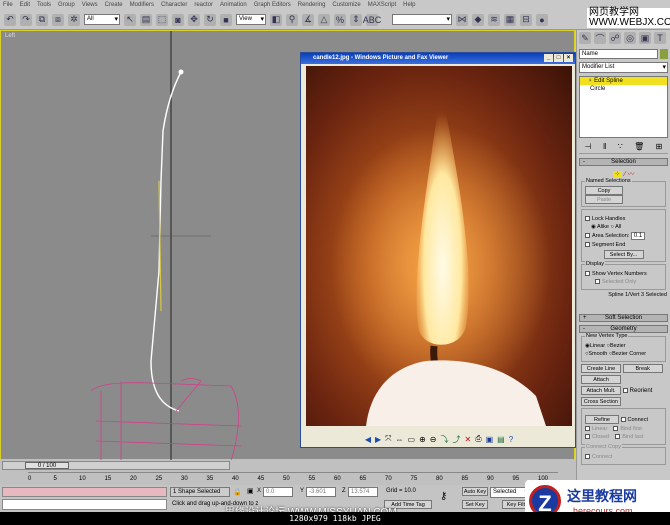 The width and height of the screenshot is (670, 525). I want to click on redo-icon: ↷, so click(26, 19).